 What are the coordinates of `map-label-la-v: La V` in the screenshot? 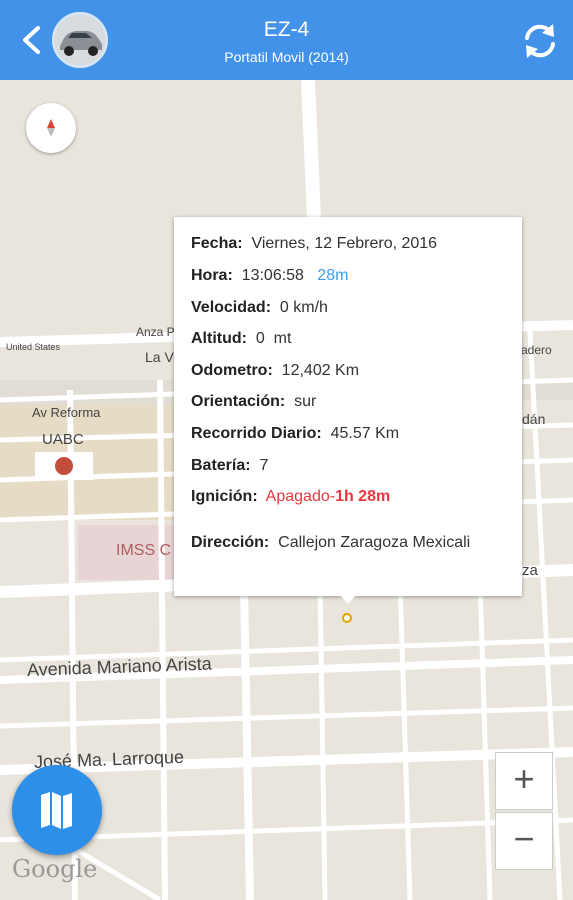 It's located at (159, 357).